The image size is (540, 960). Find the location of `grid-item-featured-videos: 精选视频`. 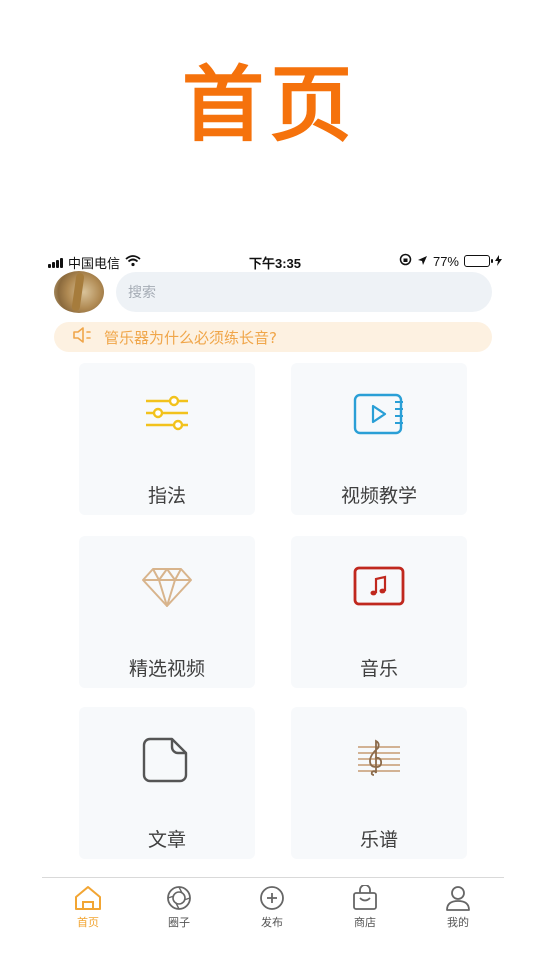

grid-item-featured-videos: 精选视频 is located at coordinates (167, 612).